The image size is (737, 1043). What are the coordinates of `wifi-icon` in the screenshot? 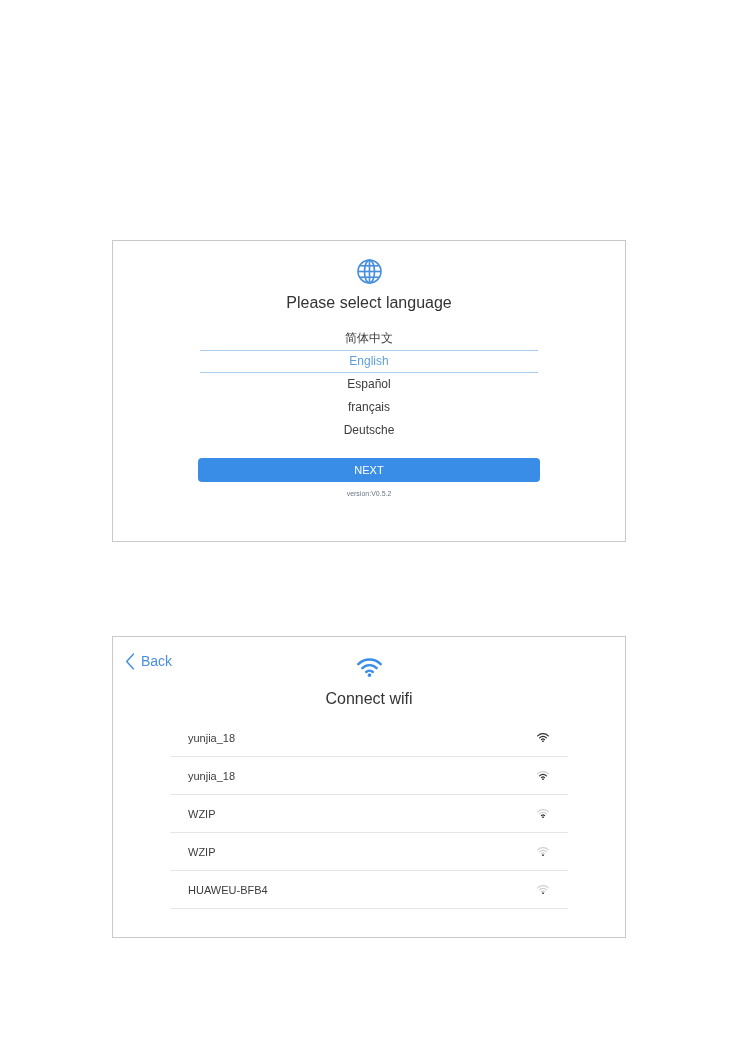 It's located at (369, 667).